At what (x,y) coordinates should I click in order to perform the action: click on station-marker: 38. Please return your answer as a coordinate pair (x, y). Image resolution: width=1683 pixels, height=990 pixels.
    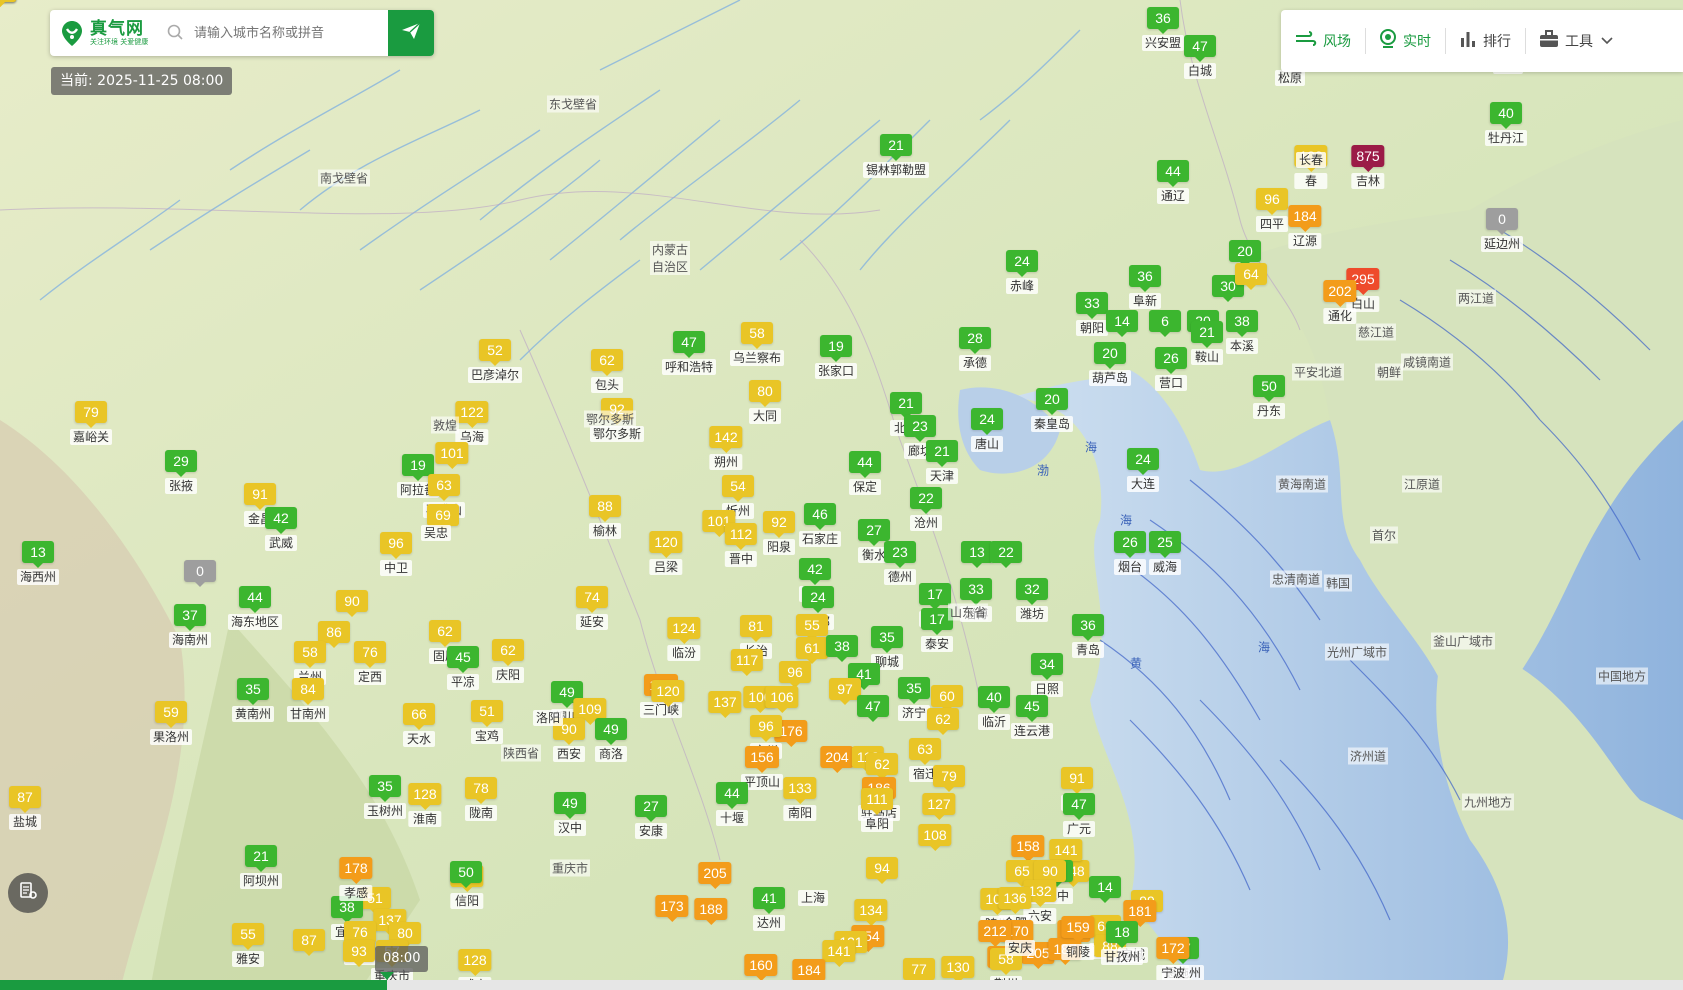
    Looking at the image, I should click on (842, 648).